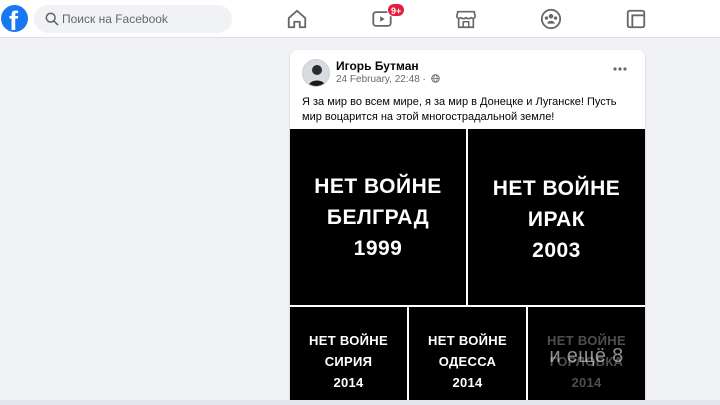 This screenshot has width=720, height=405. I want to click on post-meta: 24 February, 22:48 ·, so click(388, 79).